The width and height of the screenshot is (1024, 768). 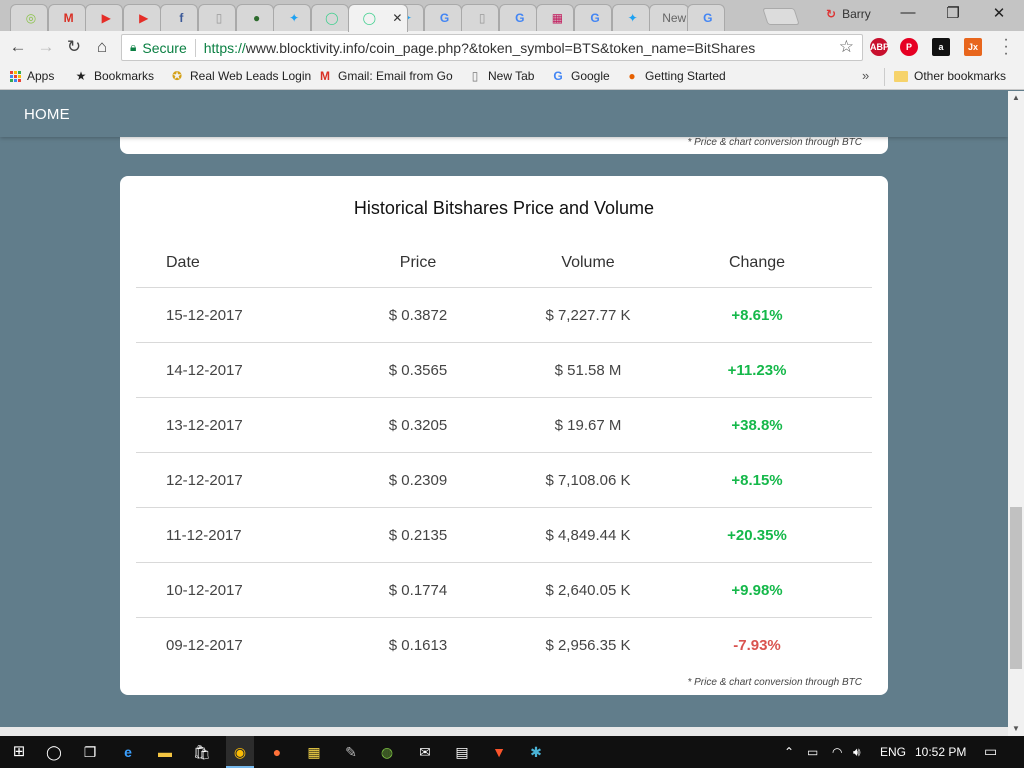 I want to click on store-icon: 🛍︎, so click(x=202, y=752).